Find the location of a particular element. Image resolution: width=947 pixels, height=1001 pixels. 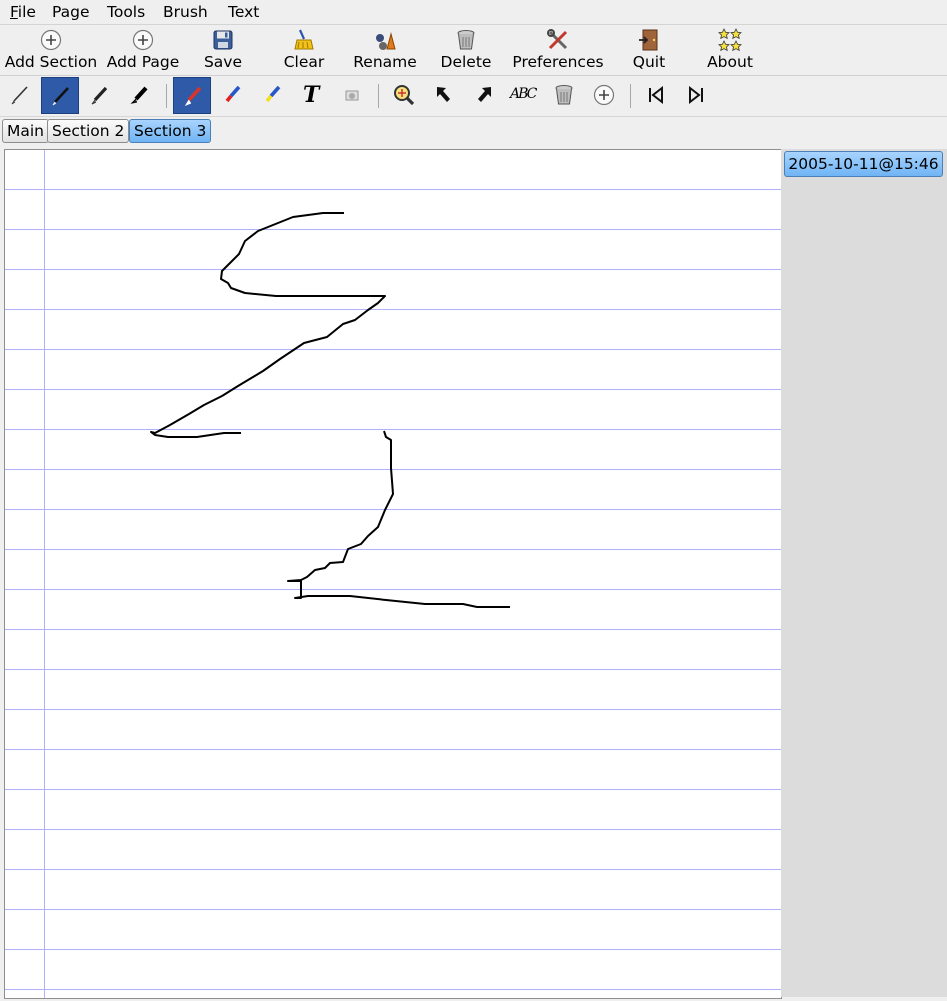

rename-icon is located at coordinates (386, 41).